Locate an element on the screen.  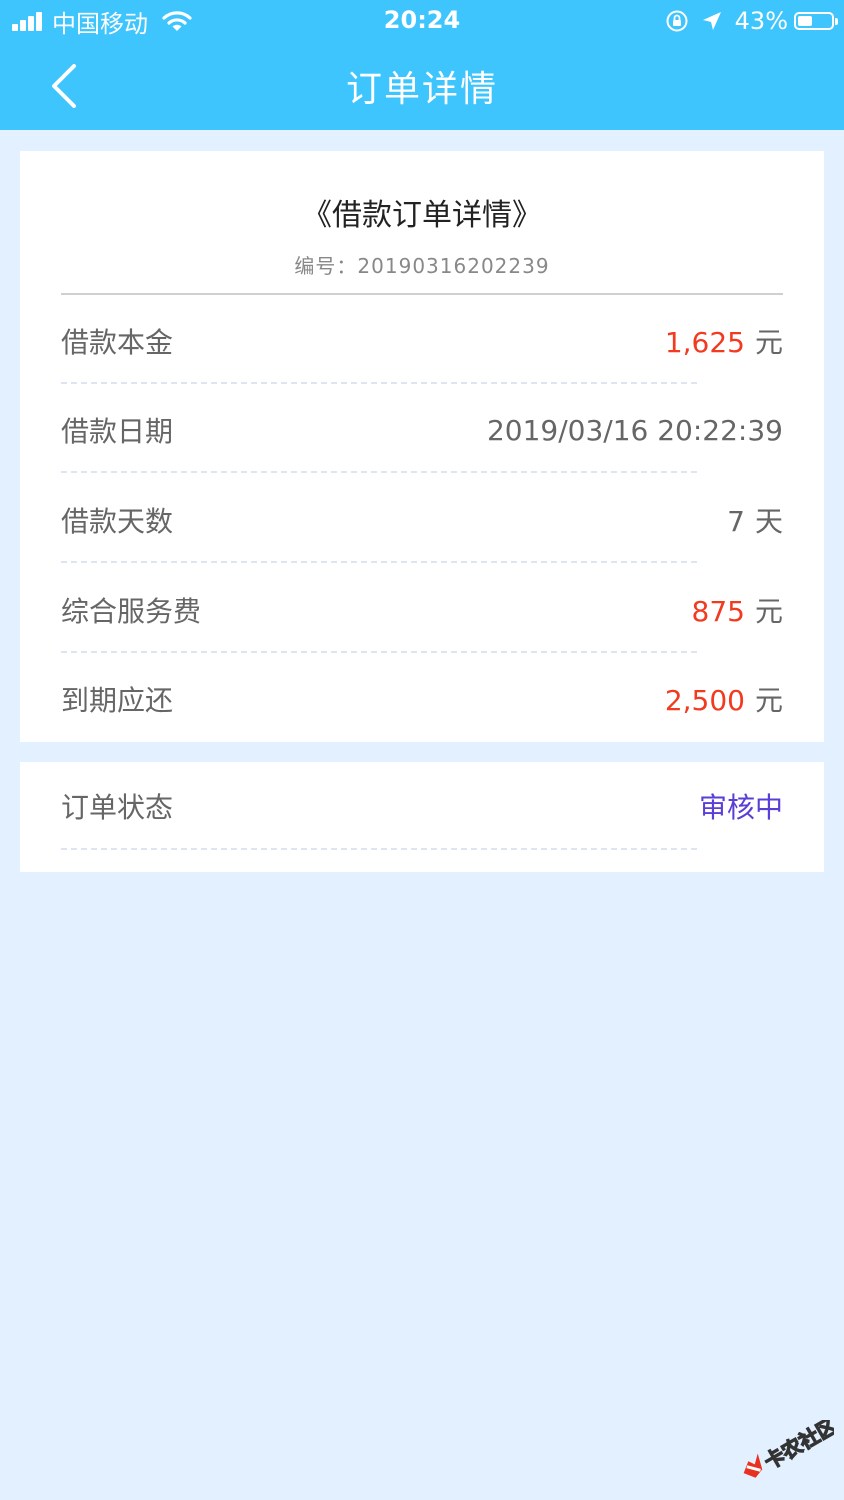
detail-row-days: 借款天数 7天 is located at coordinates (422, 520).